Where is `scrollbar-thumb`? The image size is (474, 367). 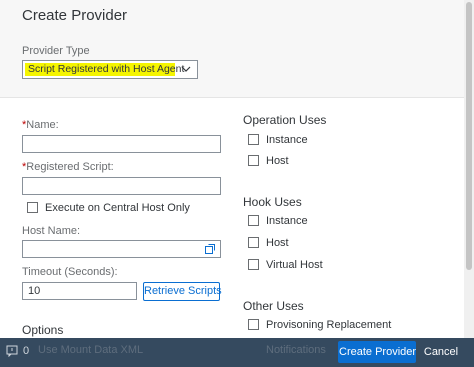
scrollbar-thumb is located at coordinates (469, 136).